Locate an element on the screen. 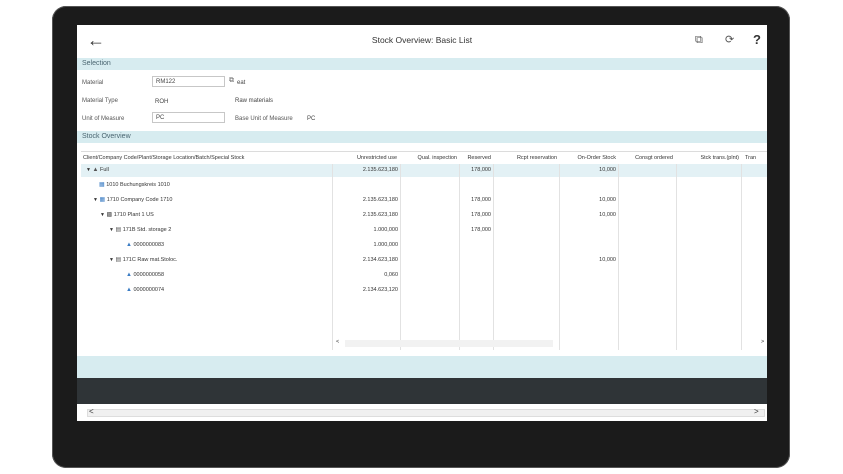 Image resolution: width=843 pixels, height=474 pixels. cell-unrestricted: 2.134.623,120 is located at coordinates (380, 290).